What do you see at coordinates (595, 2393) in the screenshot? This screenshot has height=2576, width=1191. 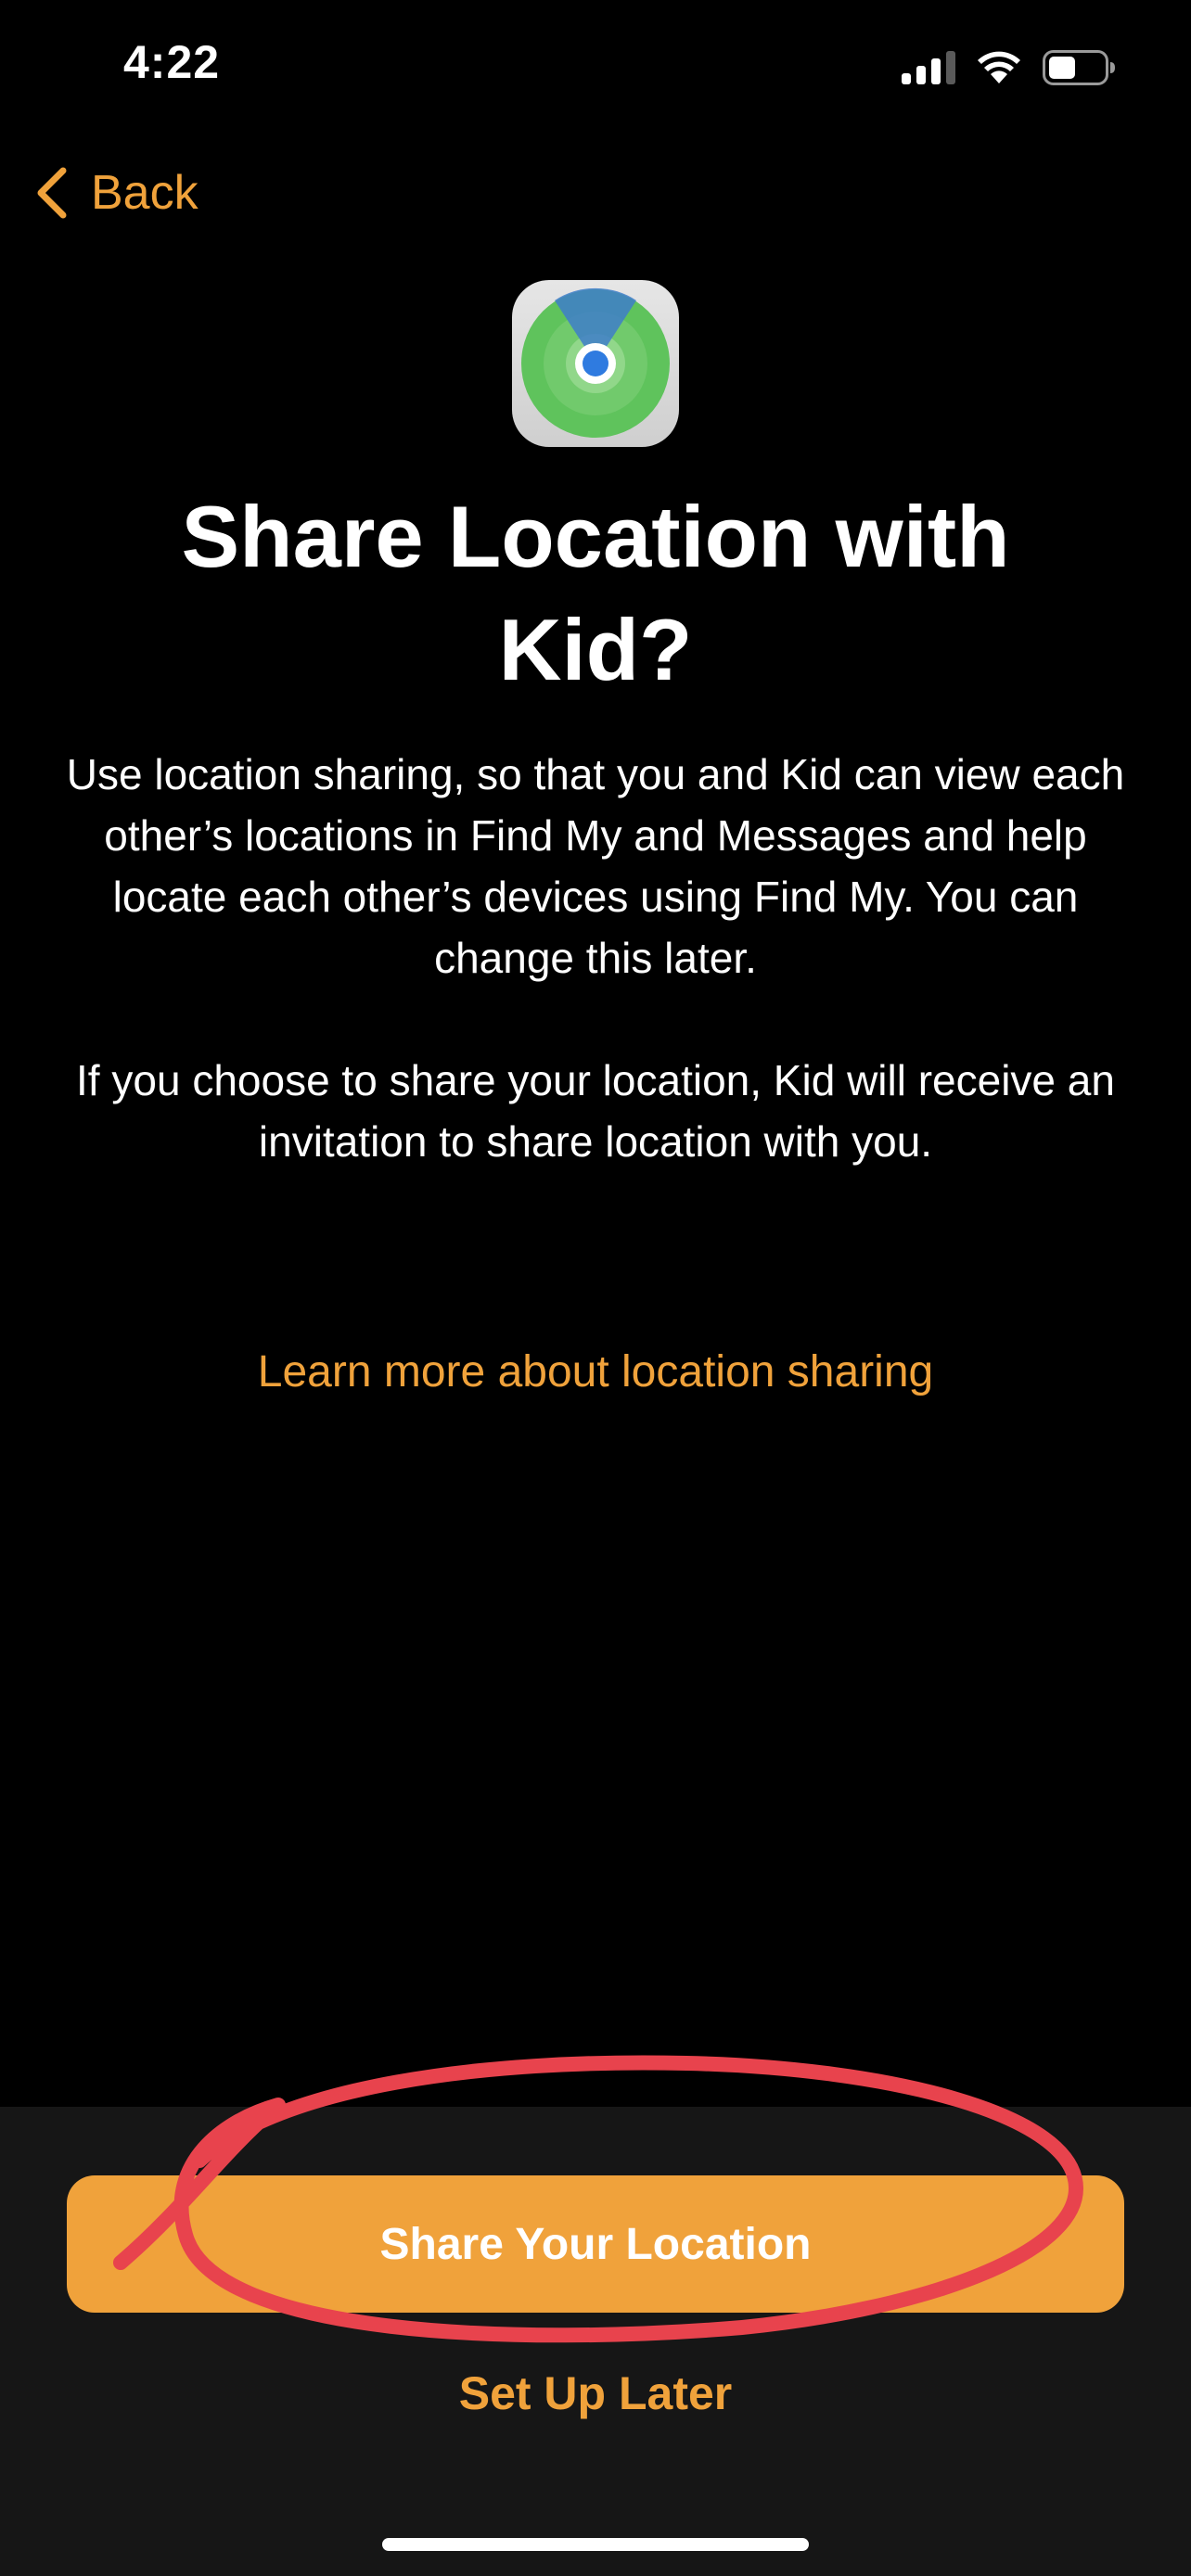 I see `set-up-later-button: Set Up Later` at bounding box center [595, 2393].